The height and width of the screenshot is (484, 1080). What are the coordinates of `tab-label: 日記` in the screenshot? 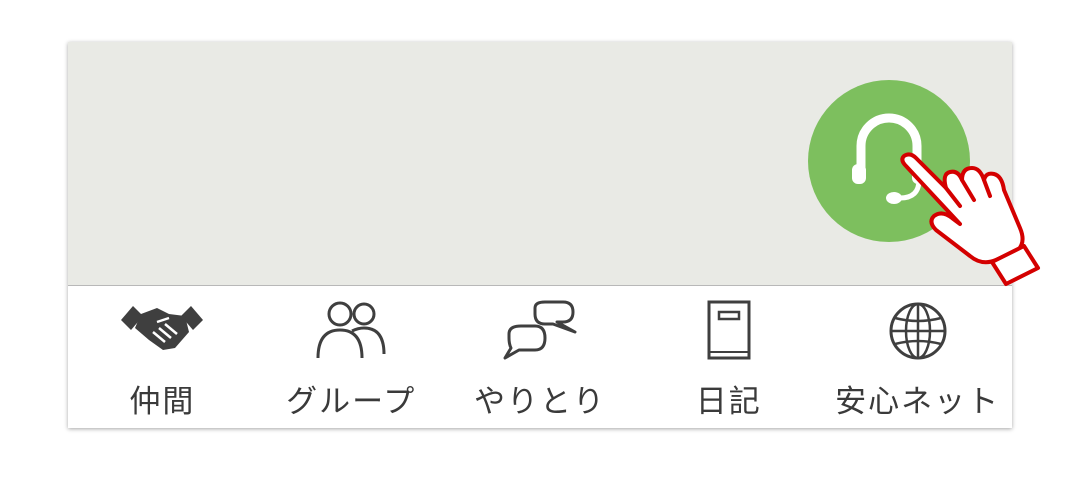 It's located at (728, 402).